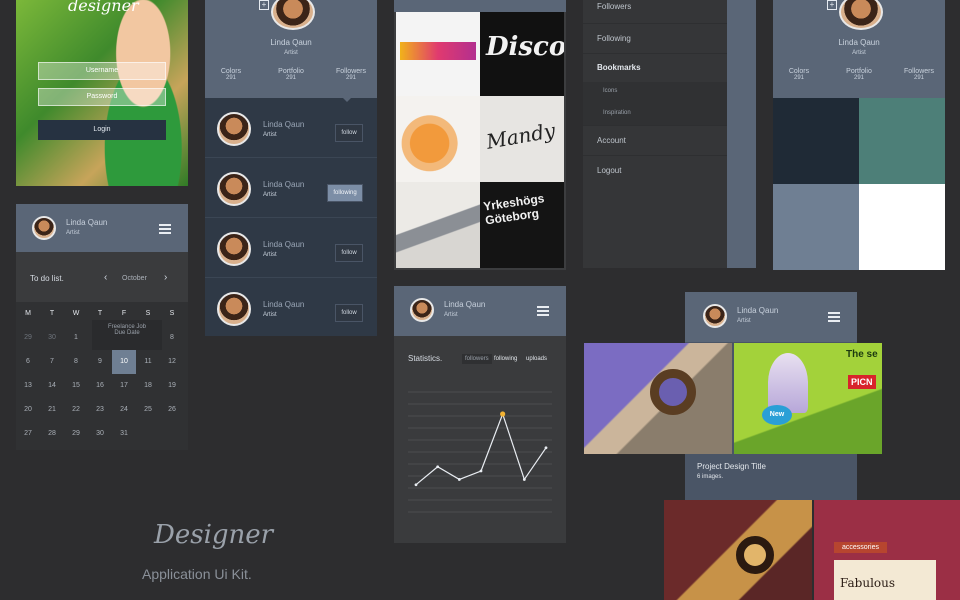  I want to click on day: 28, so click(52, 434).